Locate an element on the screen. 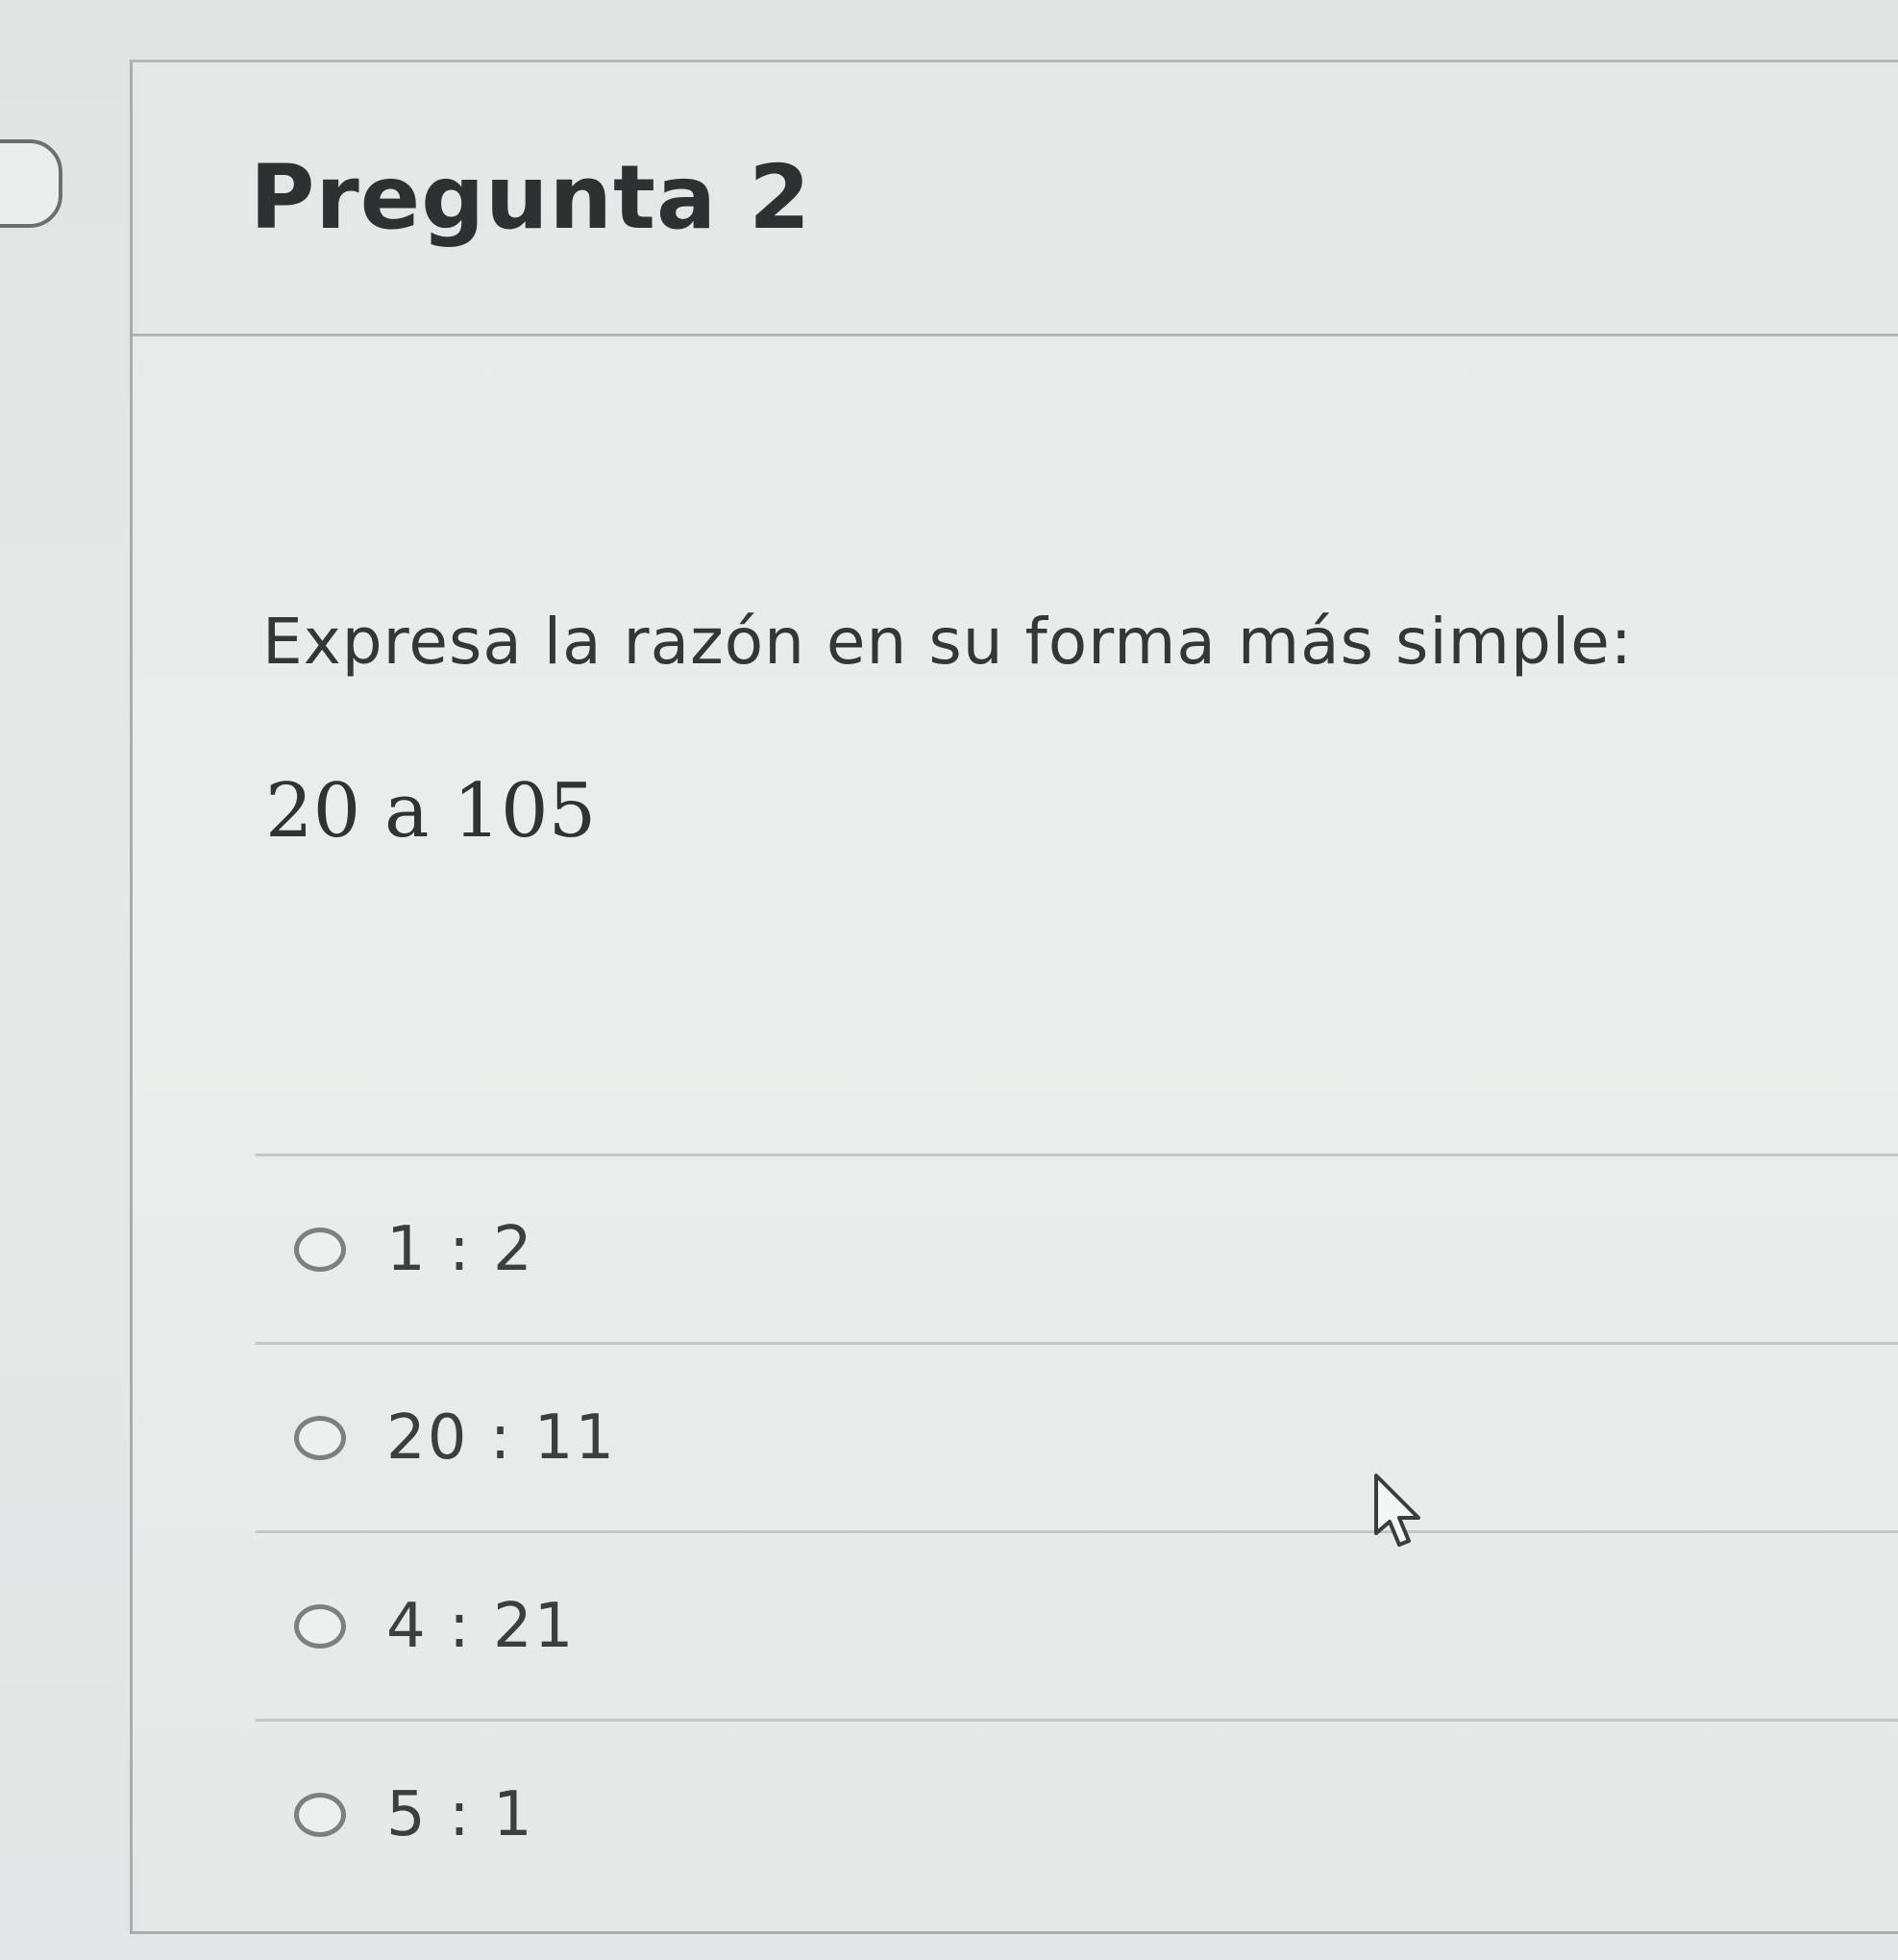 This screenshot has height=1960, width=1898. answer-option-label: 5 : 1 is located at coordinates (460, 1814).